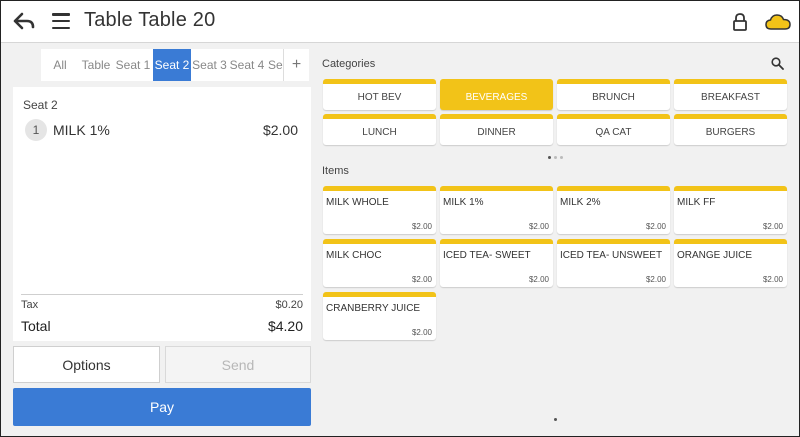  What do you see at coordinates (209, 65) in the screenshot?
I see `tab-seat-3: Seat 3` at bounding box center [209, 65].